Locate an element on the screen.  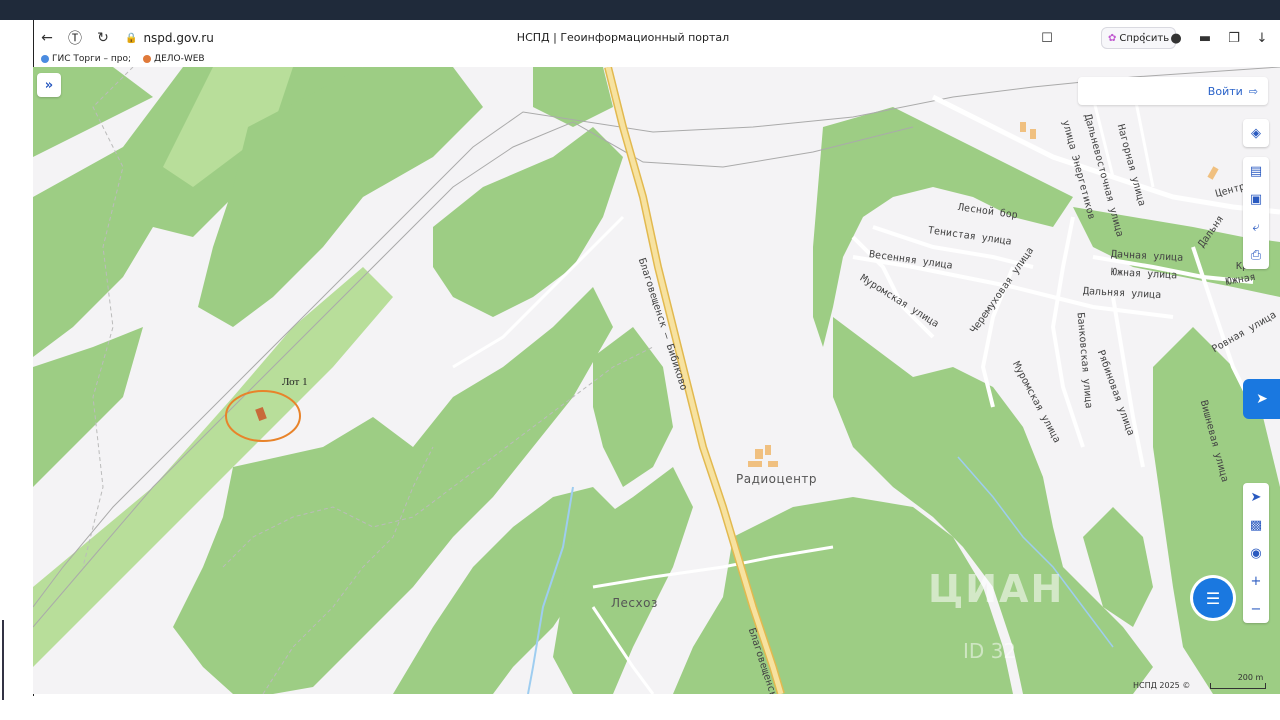
map-toolbar-top: ◈ is located at coordinates (1256, 133).